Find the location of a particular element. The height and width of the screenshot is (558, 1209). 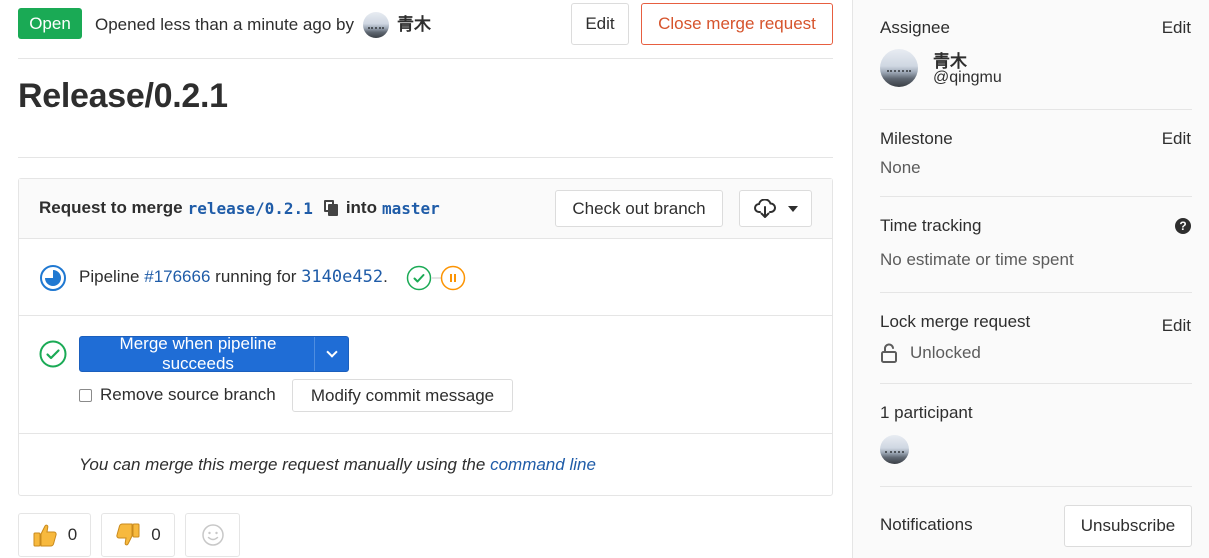

pipeline-suffix: . is located at coordinates (385, 276).